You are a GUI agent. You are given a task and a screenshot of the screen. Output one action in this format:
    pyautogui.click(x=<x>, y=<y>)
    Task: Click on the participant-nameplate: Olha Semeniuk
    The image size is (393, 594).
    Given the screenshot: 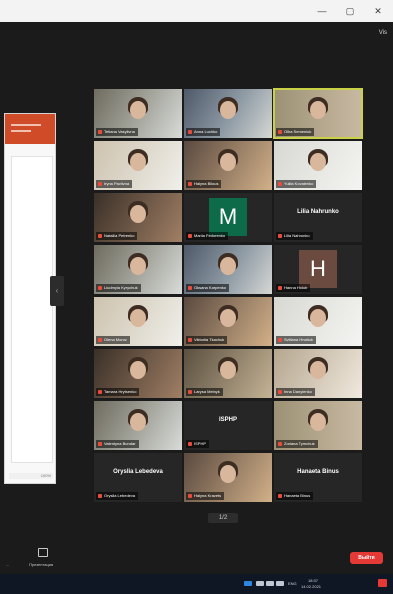 What is the action you would take?
    pyautogui.click(x=295, y=132)
    